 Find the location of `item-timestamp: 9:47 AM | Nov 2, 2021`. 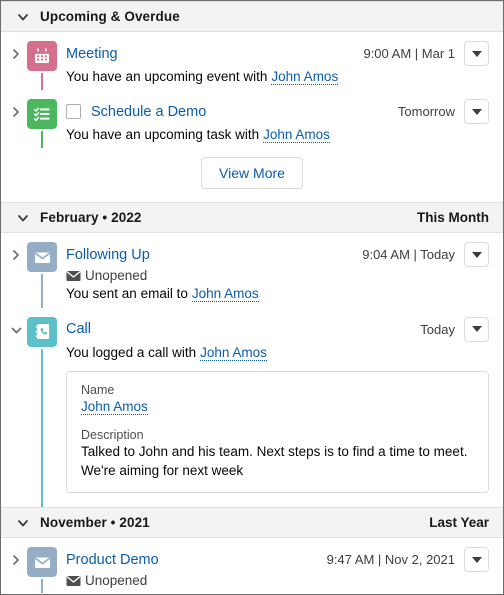

item-timestamp: 9:47 AM | Nov 2, 2021 is located at coordinates (390, 560).